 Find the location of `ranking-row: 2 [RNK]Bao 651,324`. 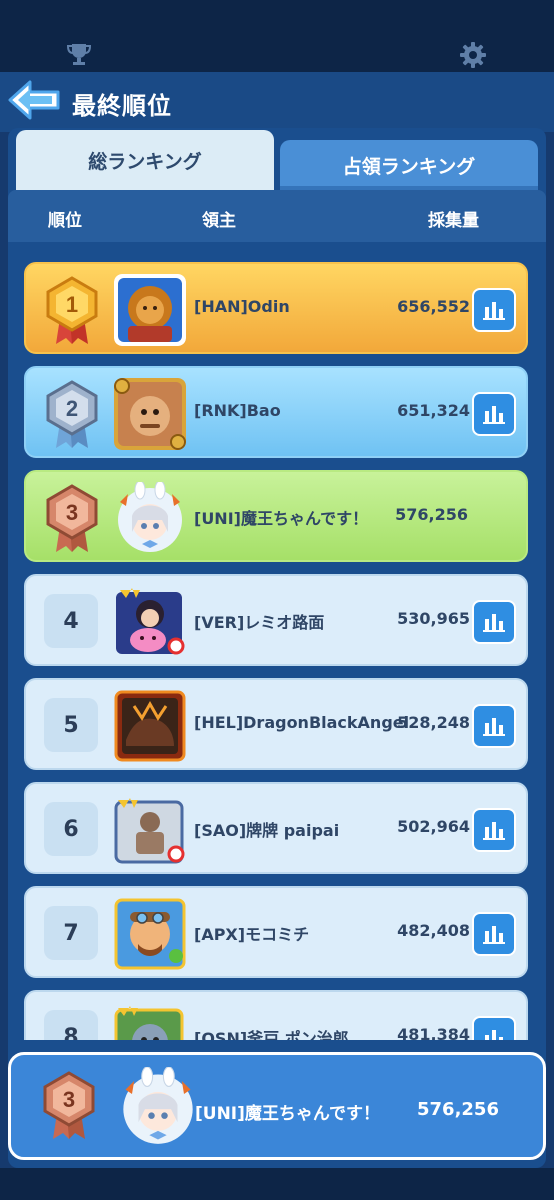

ranking-row: 2 [RNK]Bao 651,324 is located at coordinates (276, 412).